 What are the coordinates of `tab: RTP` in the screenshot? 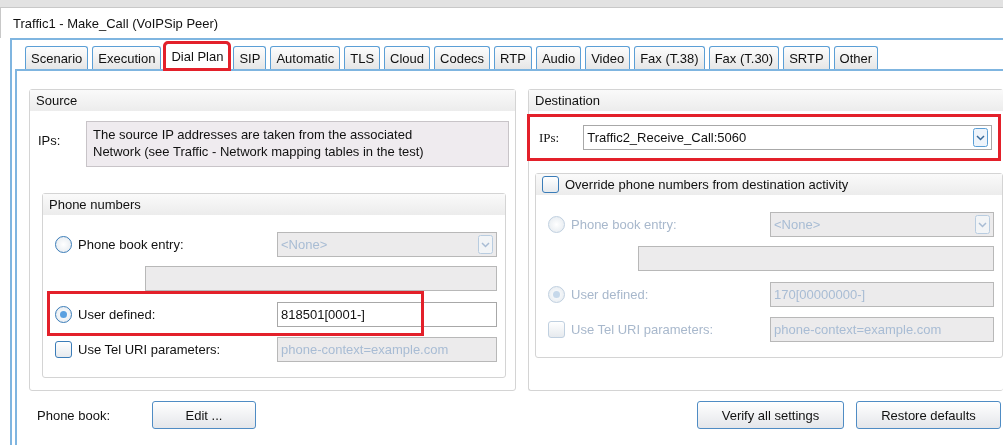 It's located at (513, 57).